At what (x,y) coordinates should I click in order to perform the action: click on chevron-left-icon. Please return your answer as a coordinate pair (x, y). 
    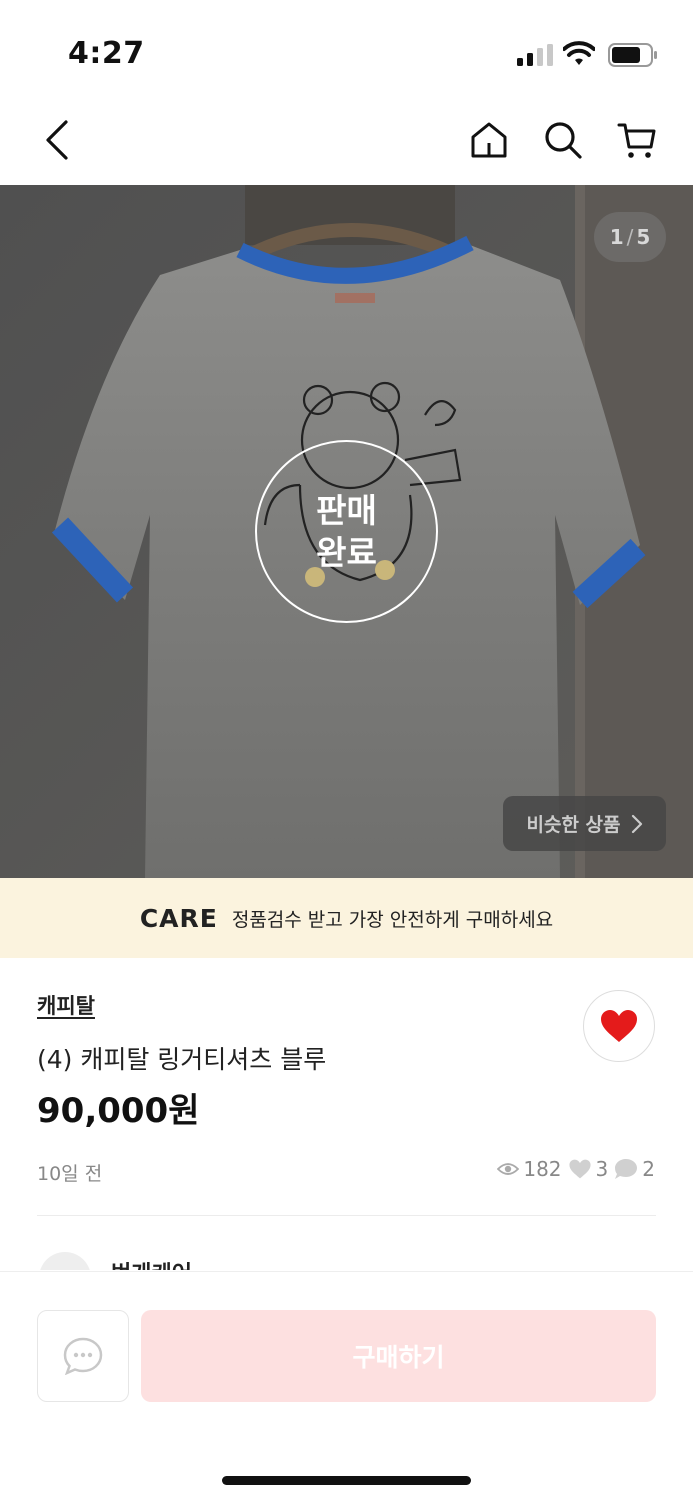
    Looking at the image, I should click on (57, 140).